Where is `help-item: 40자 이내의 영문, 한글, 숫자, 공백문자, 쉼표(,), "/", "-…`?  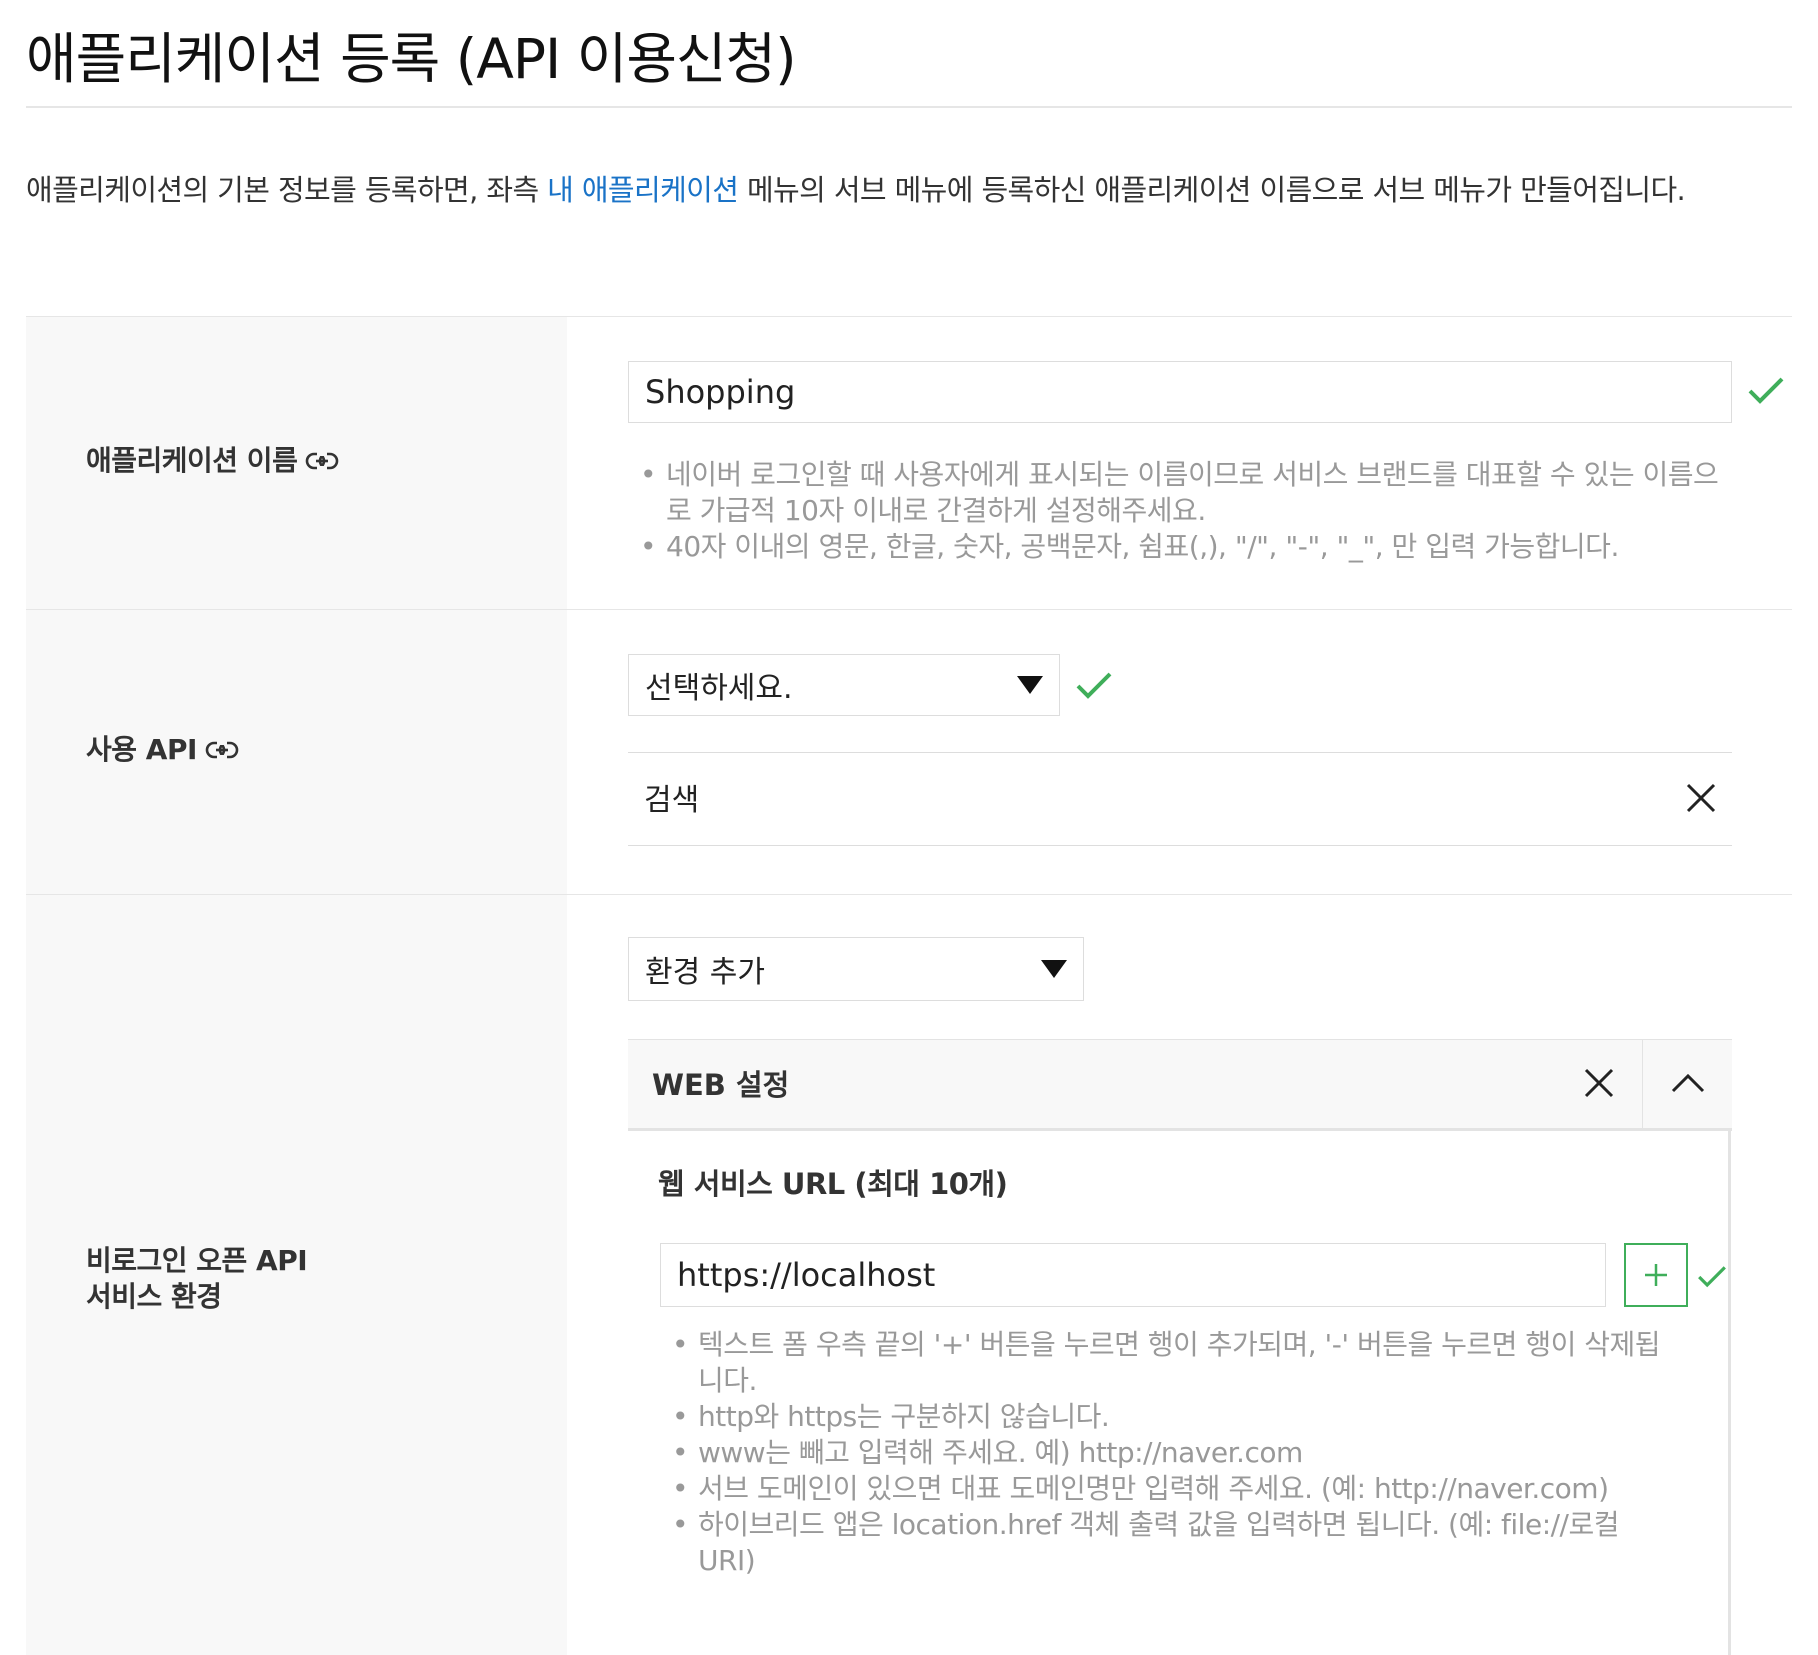 help-item: 40자 이내의 영문, 한글, 숫자, 공백문자, 쉼표(,), "/", "-… is located at coordinates (1186, 547).